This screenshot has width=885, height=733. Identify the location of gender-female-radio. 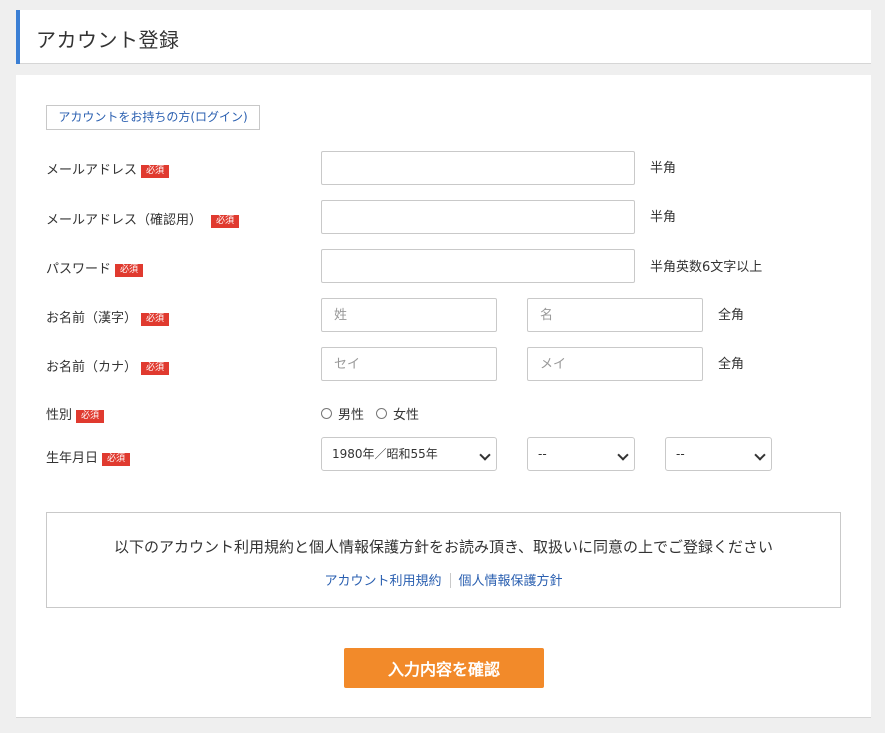
(382, 413).